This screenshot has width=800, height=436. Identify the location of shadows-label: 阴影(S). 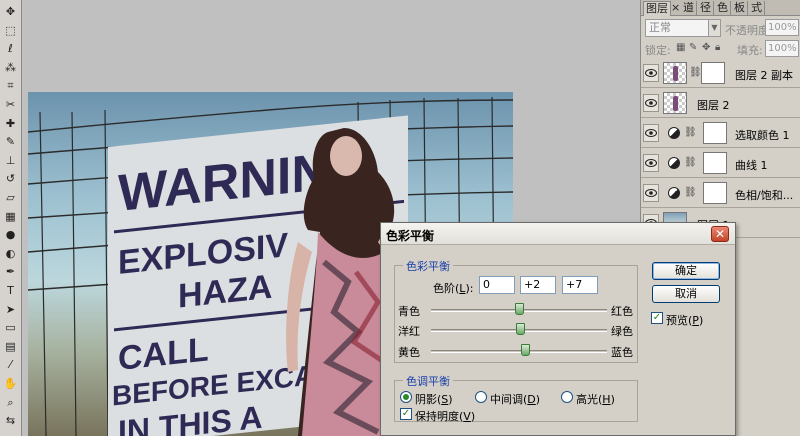
(434, 399).